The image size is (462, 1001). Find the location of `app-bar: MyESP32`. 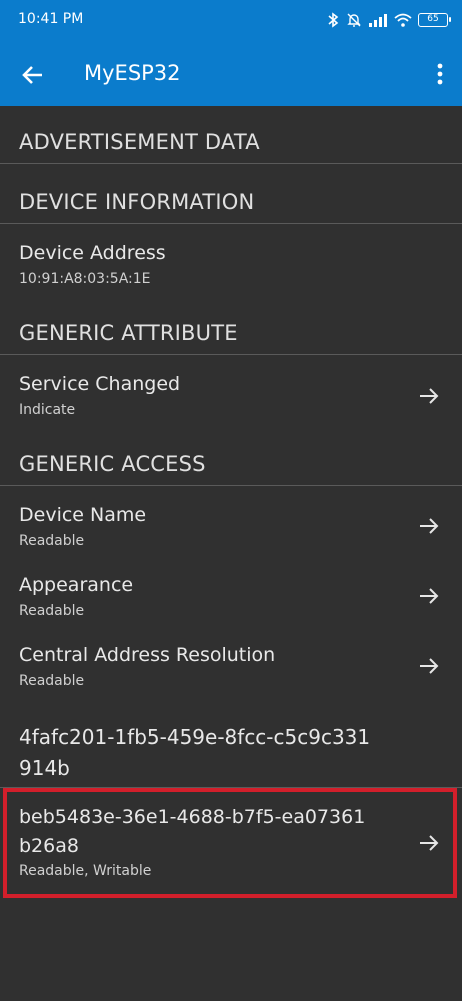

app-bar: MyESP32 is located at coordinates (231, 74).